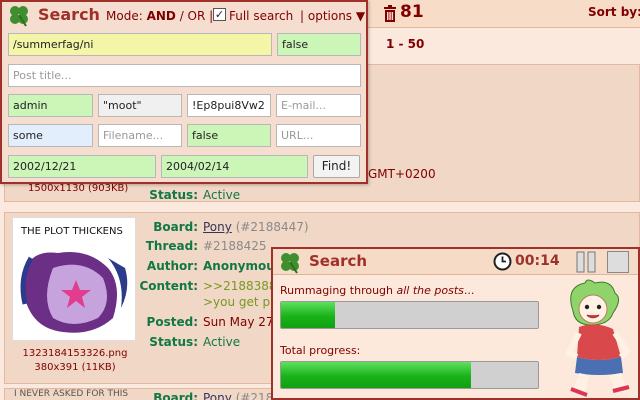 This screenshot has height=400, width=640. I want to click on pony-image: THE PLOT THICKENS, so click(74, 279).